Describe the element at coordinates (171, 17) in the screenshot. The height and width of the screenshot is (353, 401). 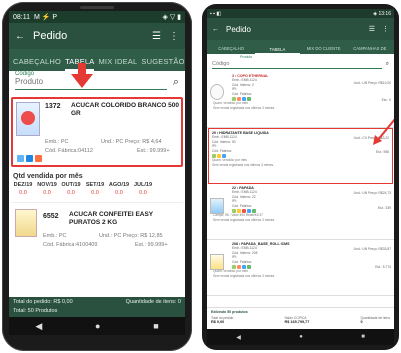
I see `status-icons-right: ◈ ▽ ▮` at that location.